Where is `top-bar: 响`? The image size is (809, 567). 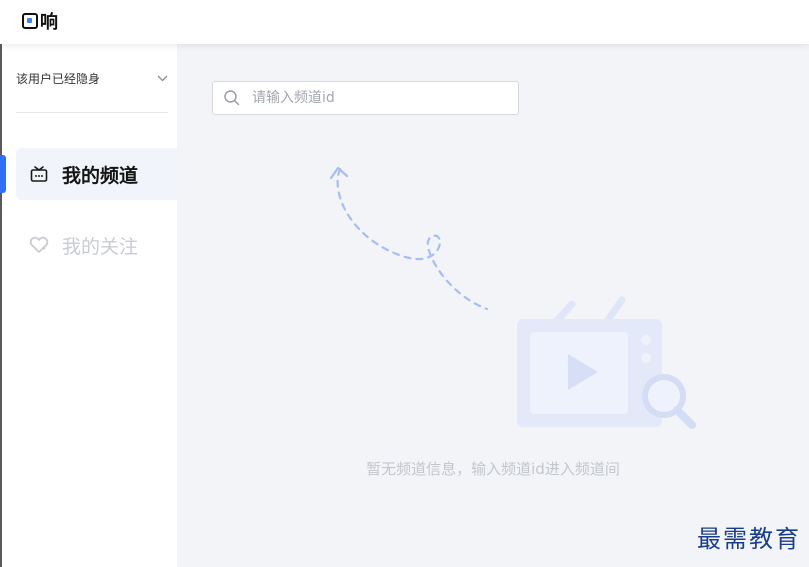
top-bar: 响 is located at coordinates (404, 22).